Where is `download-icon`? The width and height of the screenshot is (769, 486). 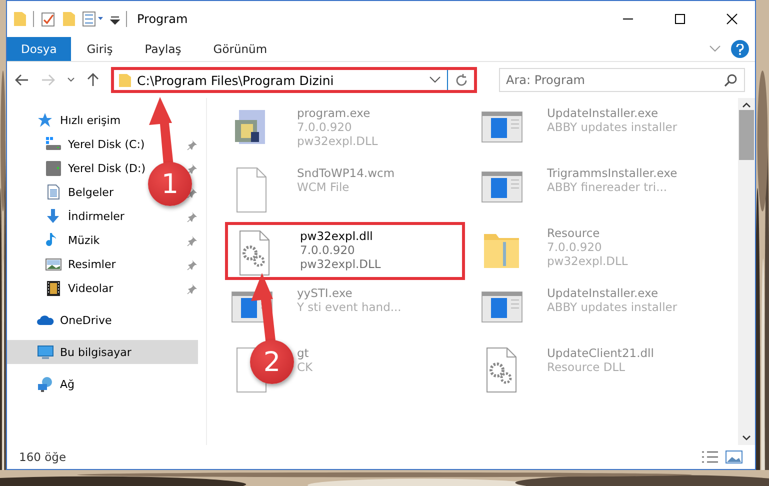
download-icon is located at coordinates (53, 216).